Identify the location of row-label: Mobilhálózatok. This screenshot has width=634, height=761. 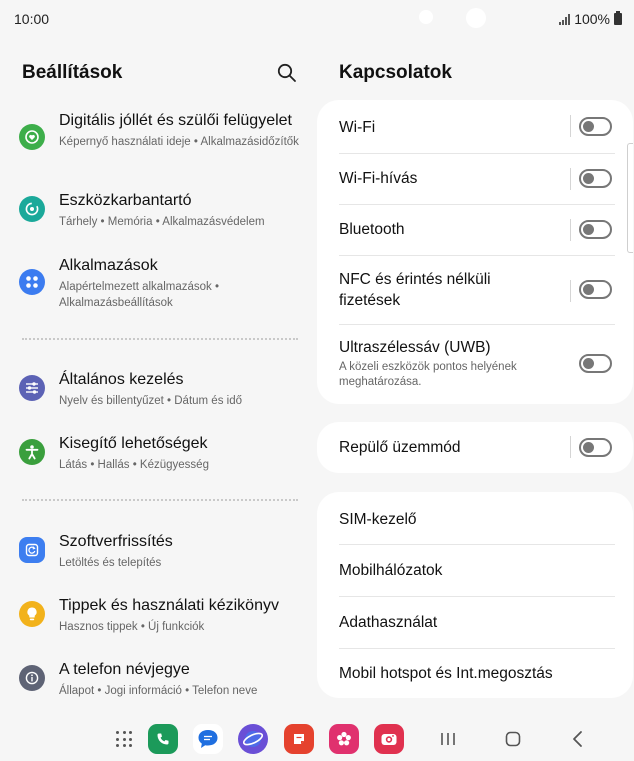
(391, 570).